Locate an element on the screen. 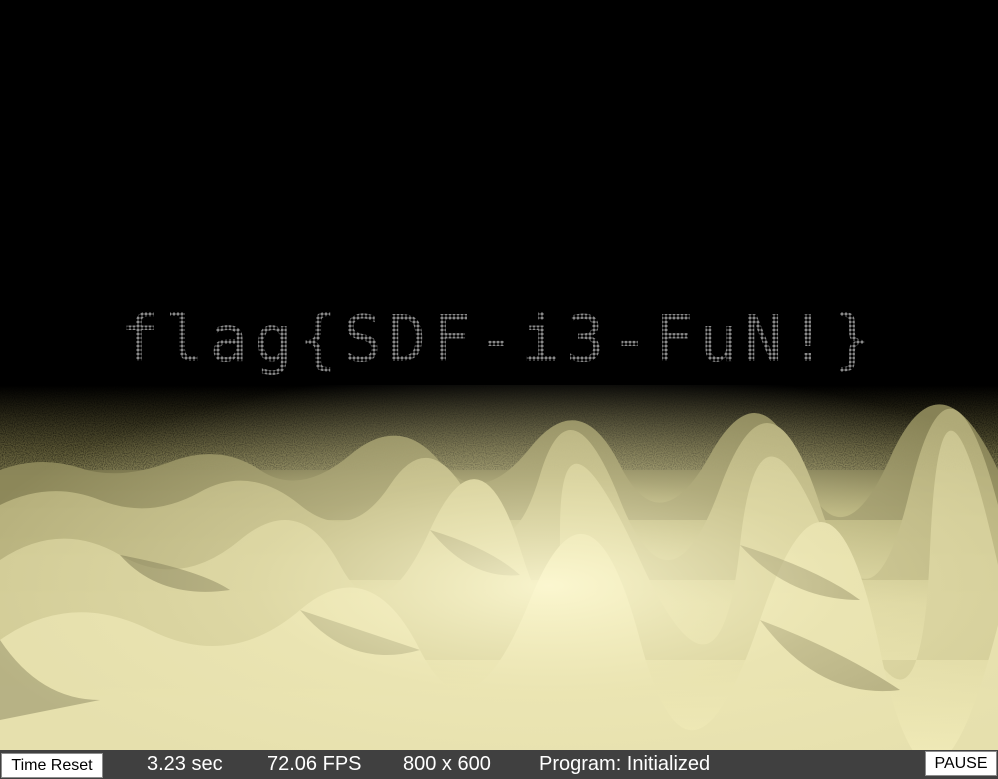 Image resolution: width=998 pixels, height=779 pixels. flag-overlay-text: flag{SDF-i3-FuN!} is located at coordinates (499, 340).